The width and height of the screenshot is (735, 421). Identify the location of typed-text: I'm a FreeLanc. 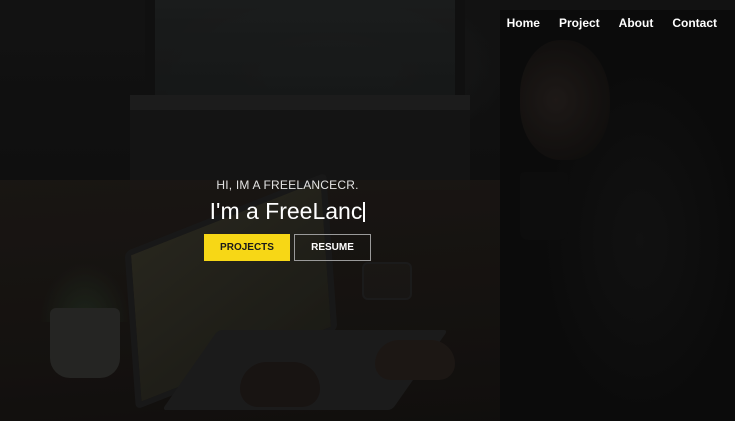
(286, 211).